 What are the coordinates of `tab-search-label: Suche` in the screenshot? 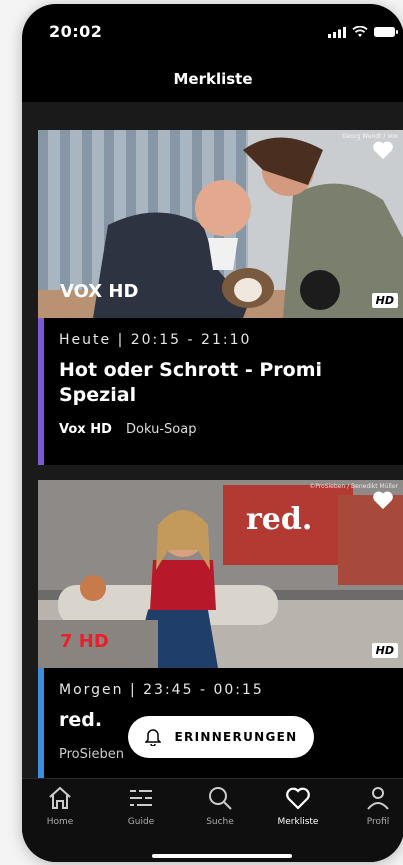 It's located at (220, 822).